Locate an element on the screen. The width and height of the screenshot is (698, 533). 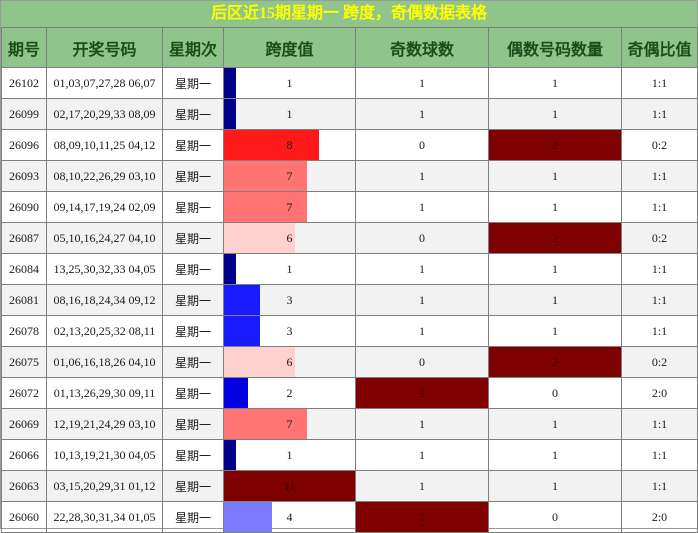
table-row: 26060 22,28,30,31,34 01,05 星期一 4 2 0 2:0 is located at coordinates (349, 517).